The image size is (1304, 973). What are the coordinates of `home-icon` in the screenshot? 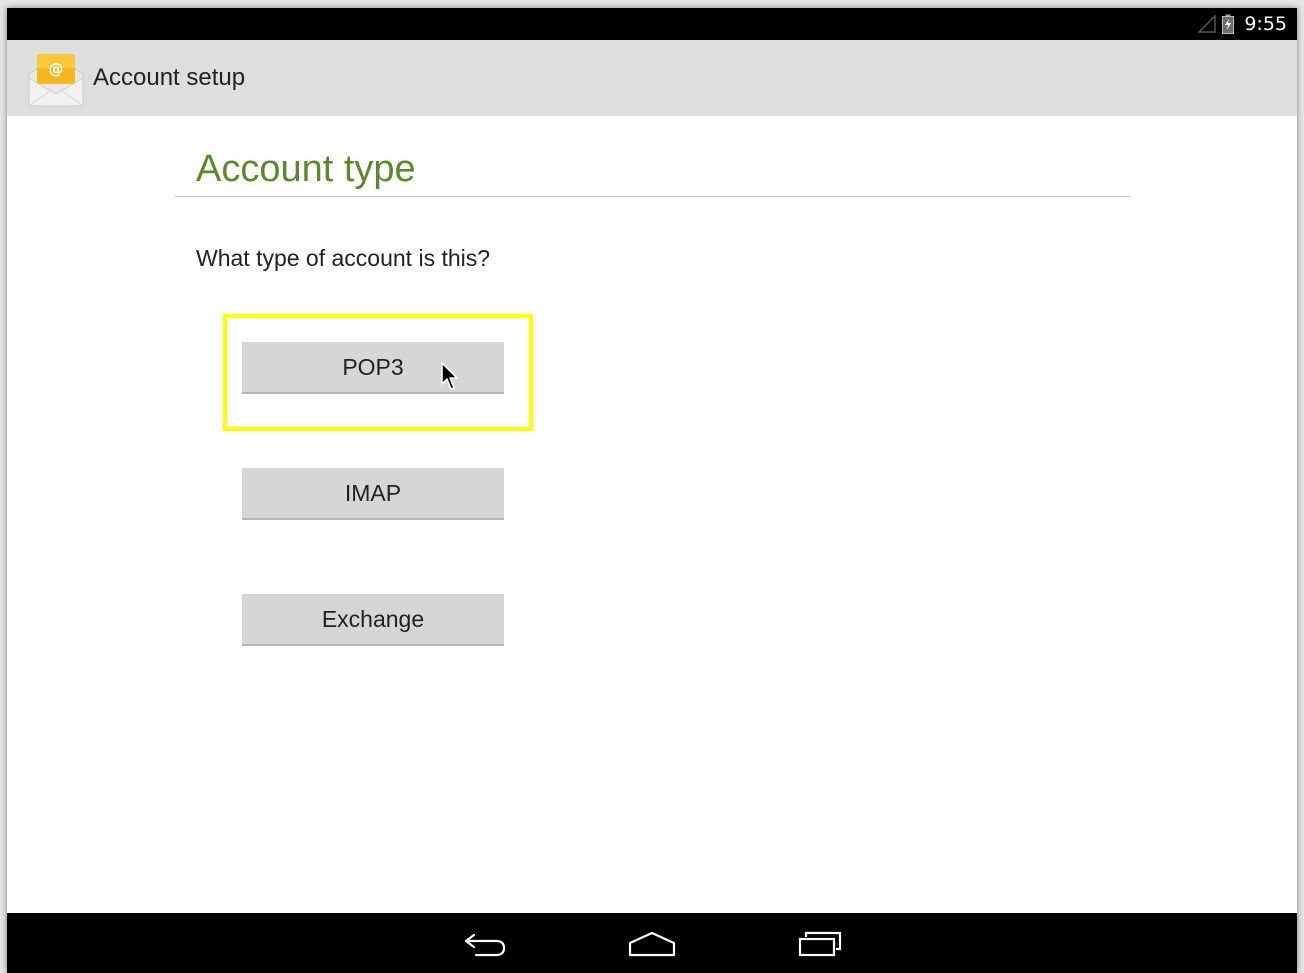 It's located at (652, 944).